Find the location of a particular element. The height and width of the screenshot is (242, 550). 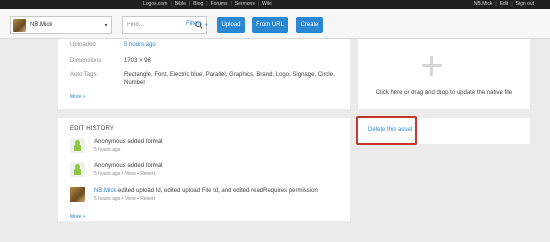

user-links: NB.Mick | Edit | Sign out is located at coordinates (503, 4).